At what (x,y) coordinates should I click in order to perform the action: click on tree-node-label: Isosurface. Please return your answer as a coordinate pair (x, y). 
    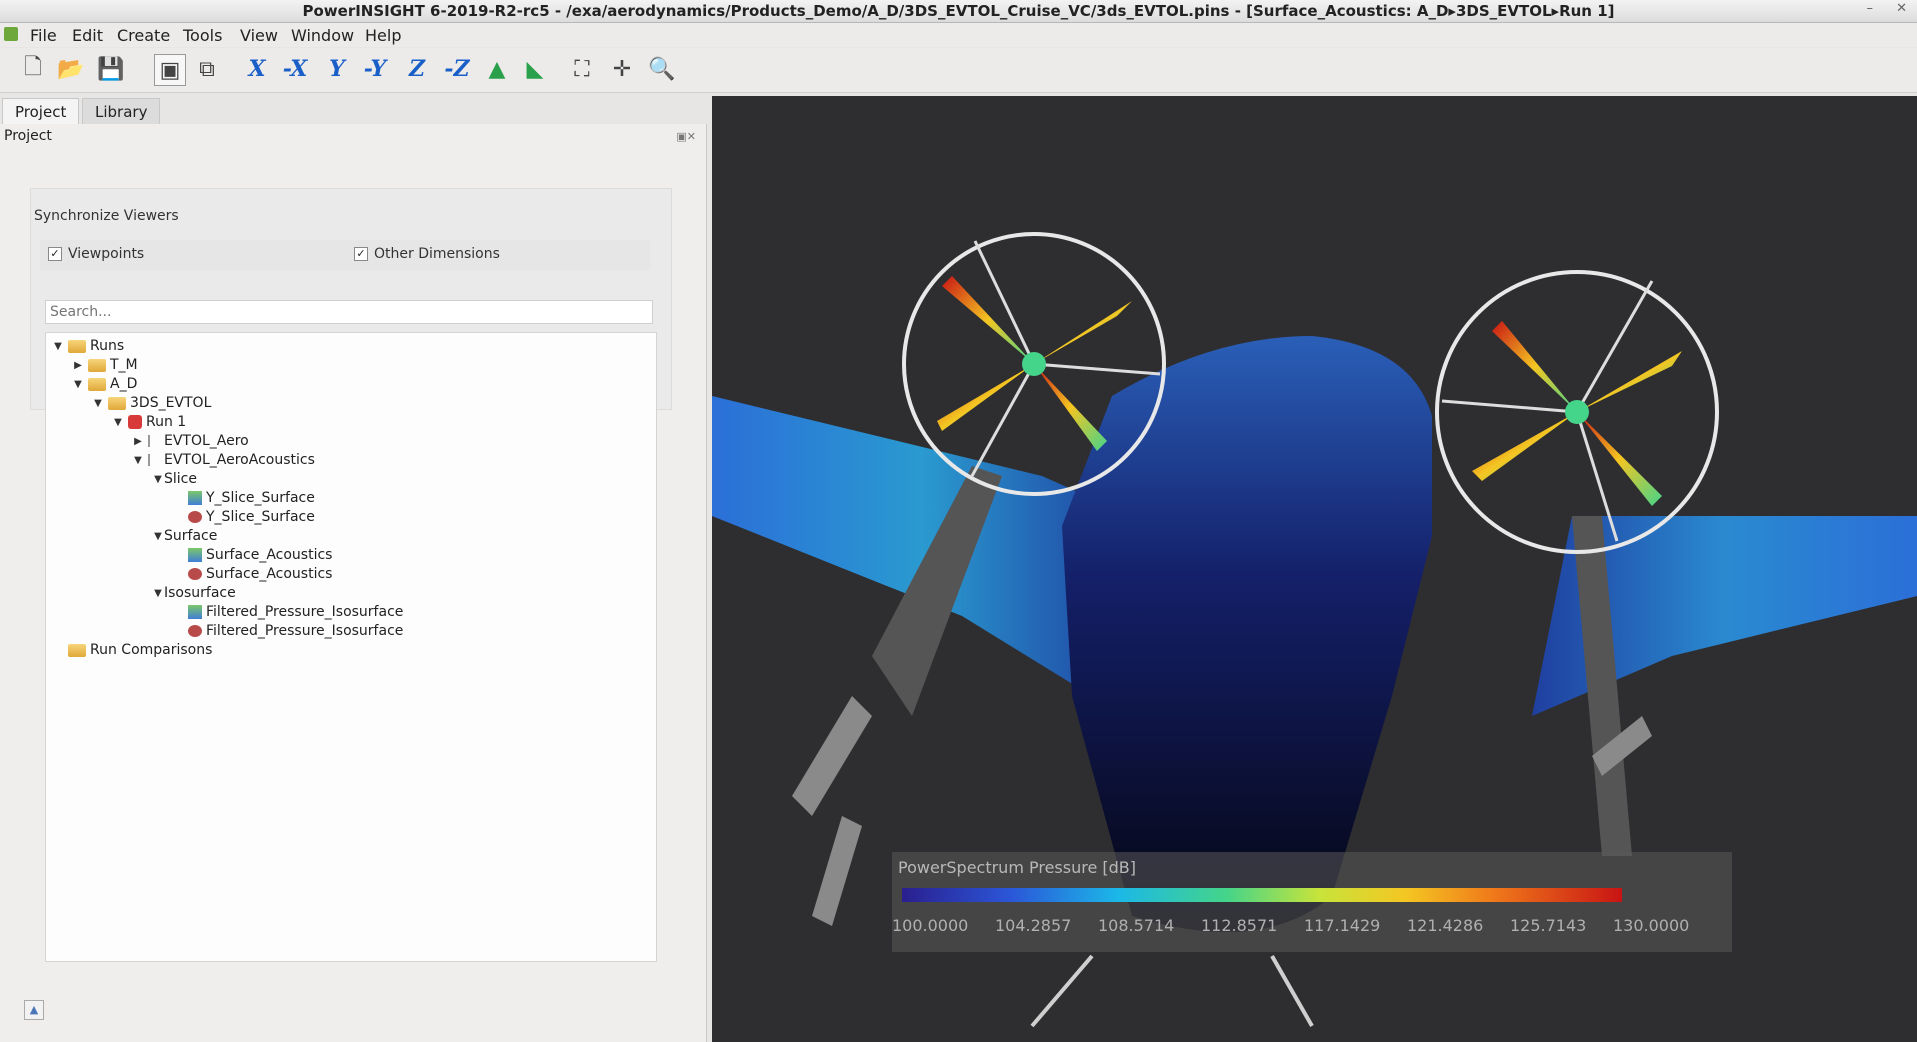
    Looking at the image, I should click on (200, 593).